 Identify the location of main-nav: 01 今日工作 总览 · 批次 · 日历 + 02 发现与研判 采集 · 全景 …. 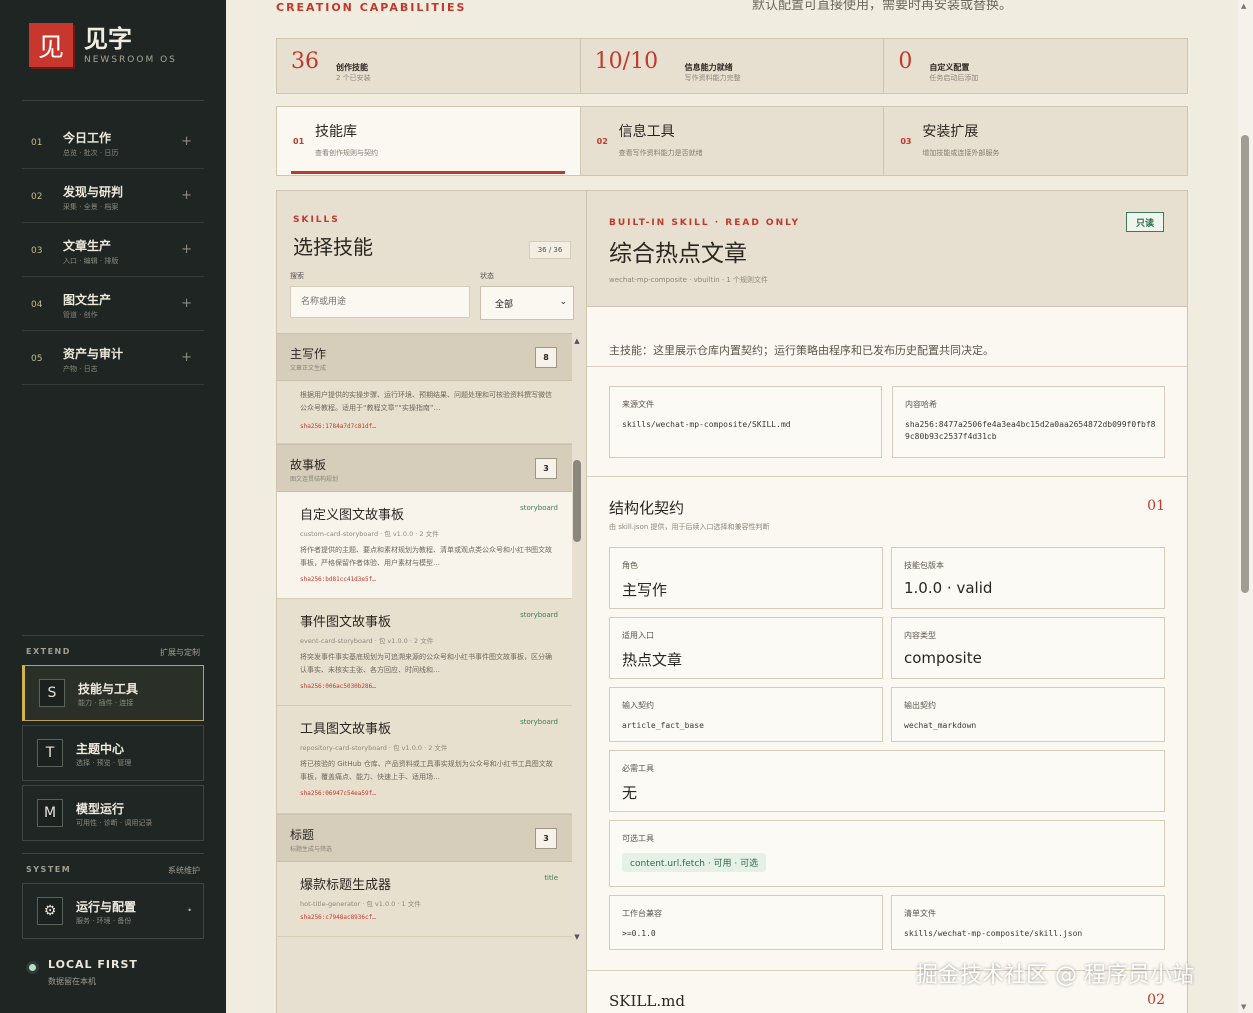
(113, 250).